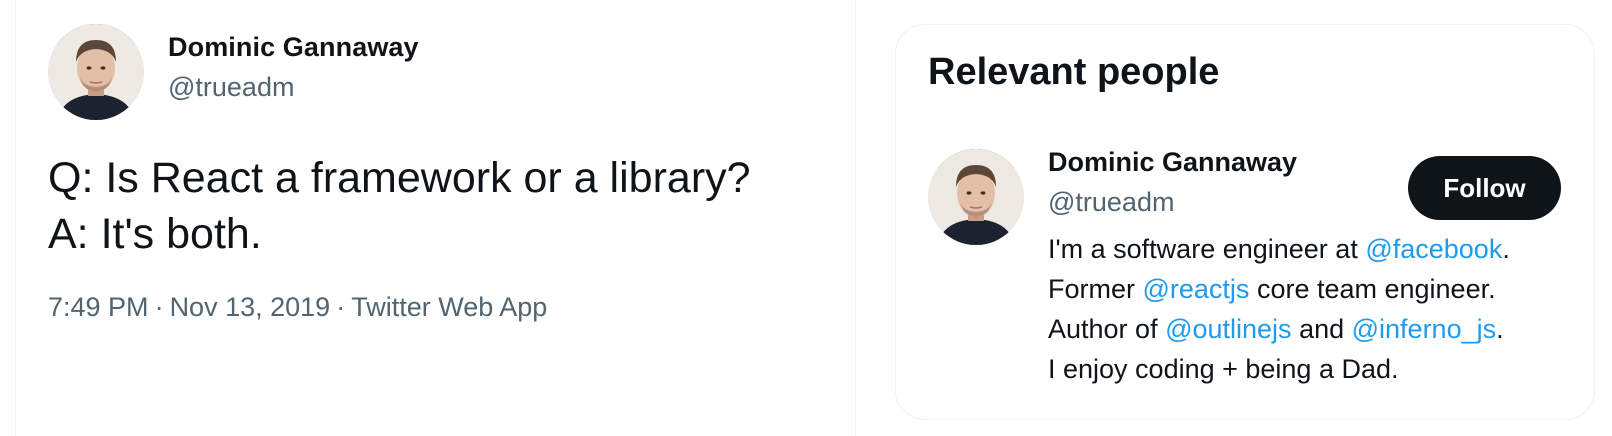 This screenshot has height=436, width=1612. I want to click on bio-text: core team engineer., so click(1372, 289).